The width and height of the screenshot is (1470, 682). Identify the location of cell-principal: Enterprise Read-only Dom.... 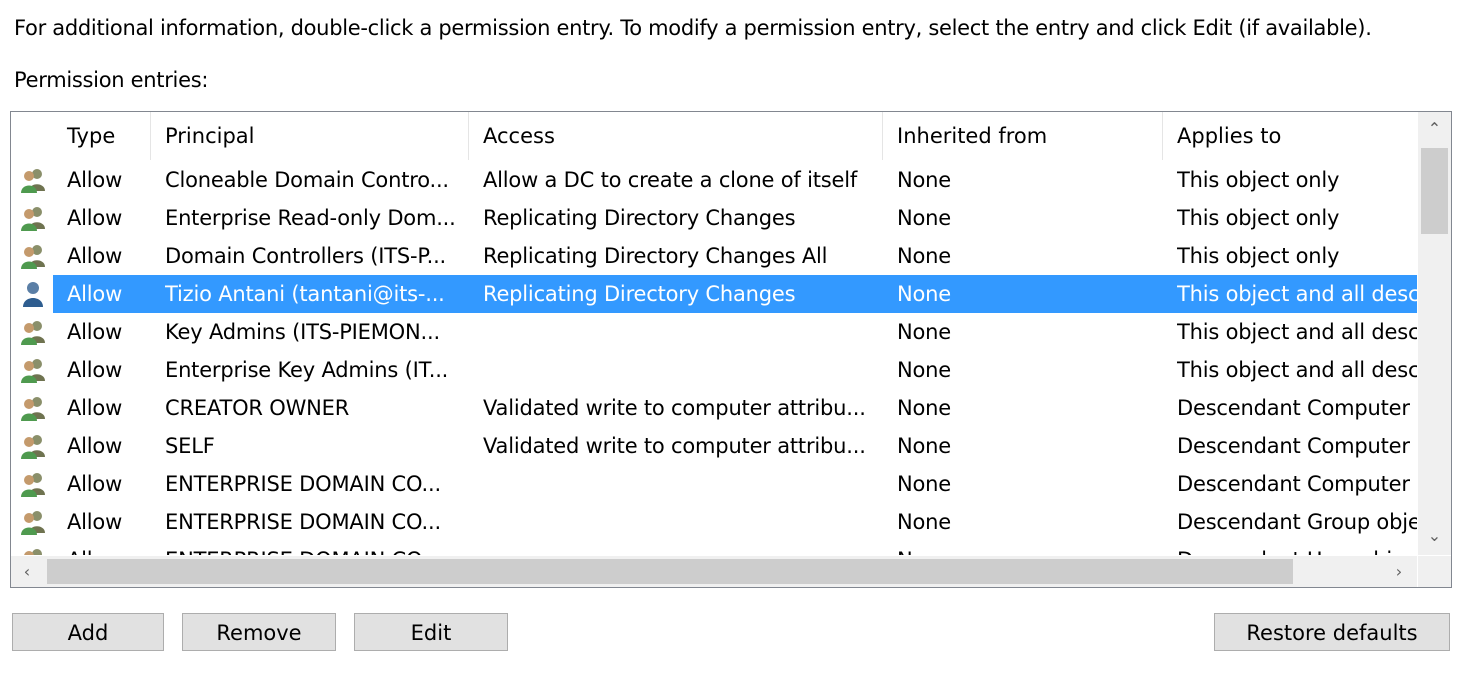
(310, 218).